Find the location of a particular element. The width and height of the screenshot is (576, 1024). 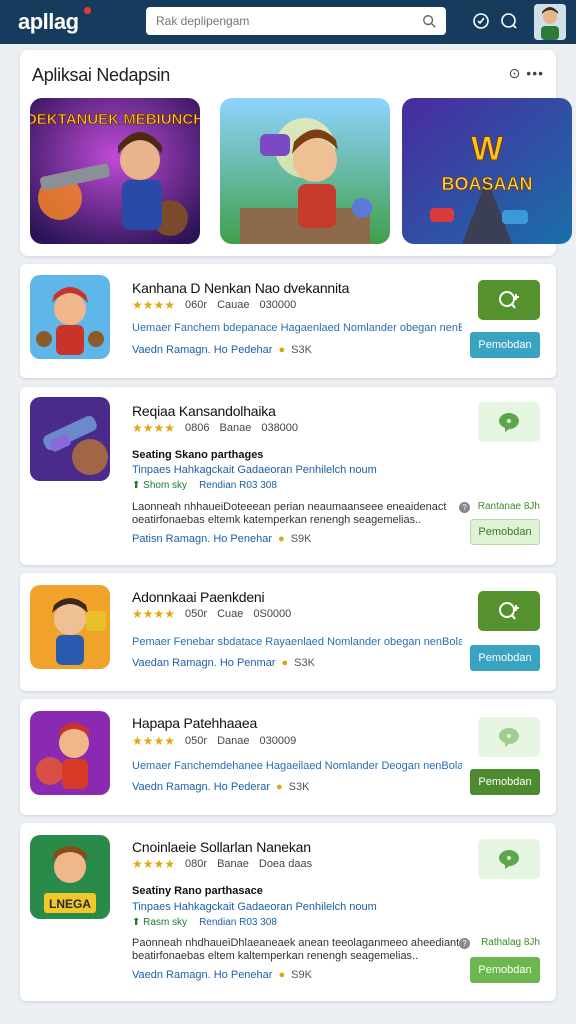

app-tags: ⬆ Shom sky Rendian R03 308 is located at coordinates (204, 485).